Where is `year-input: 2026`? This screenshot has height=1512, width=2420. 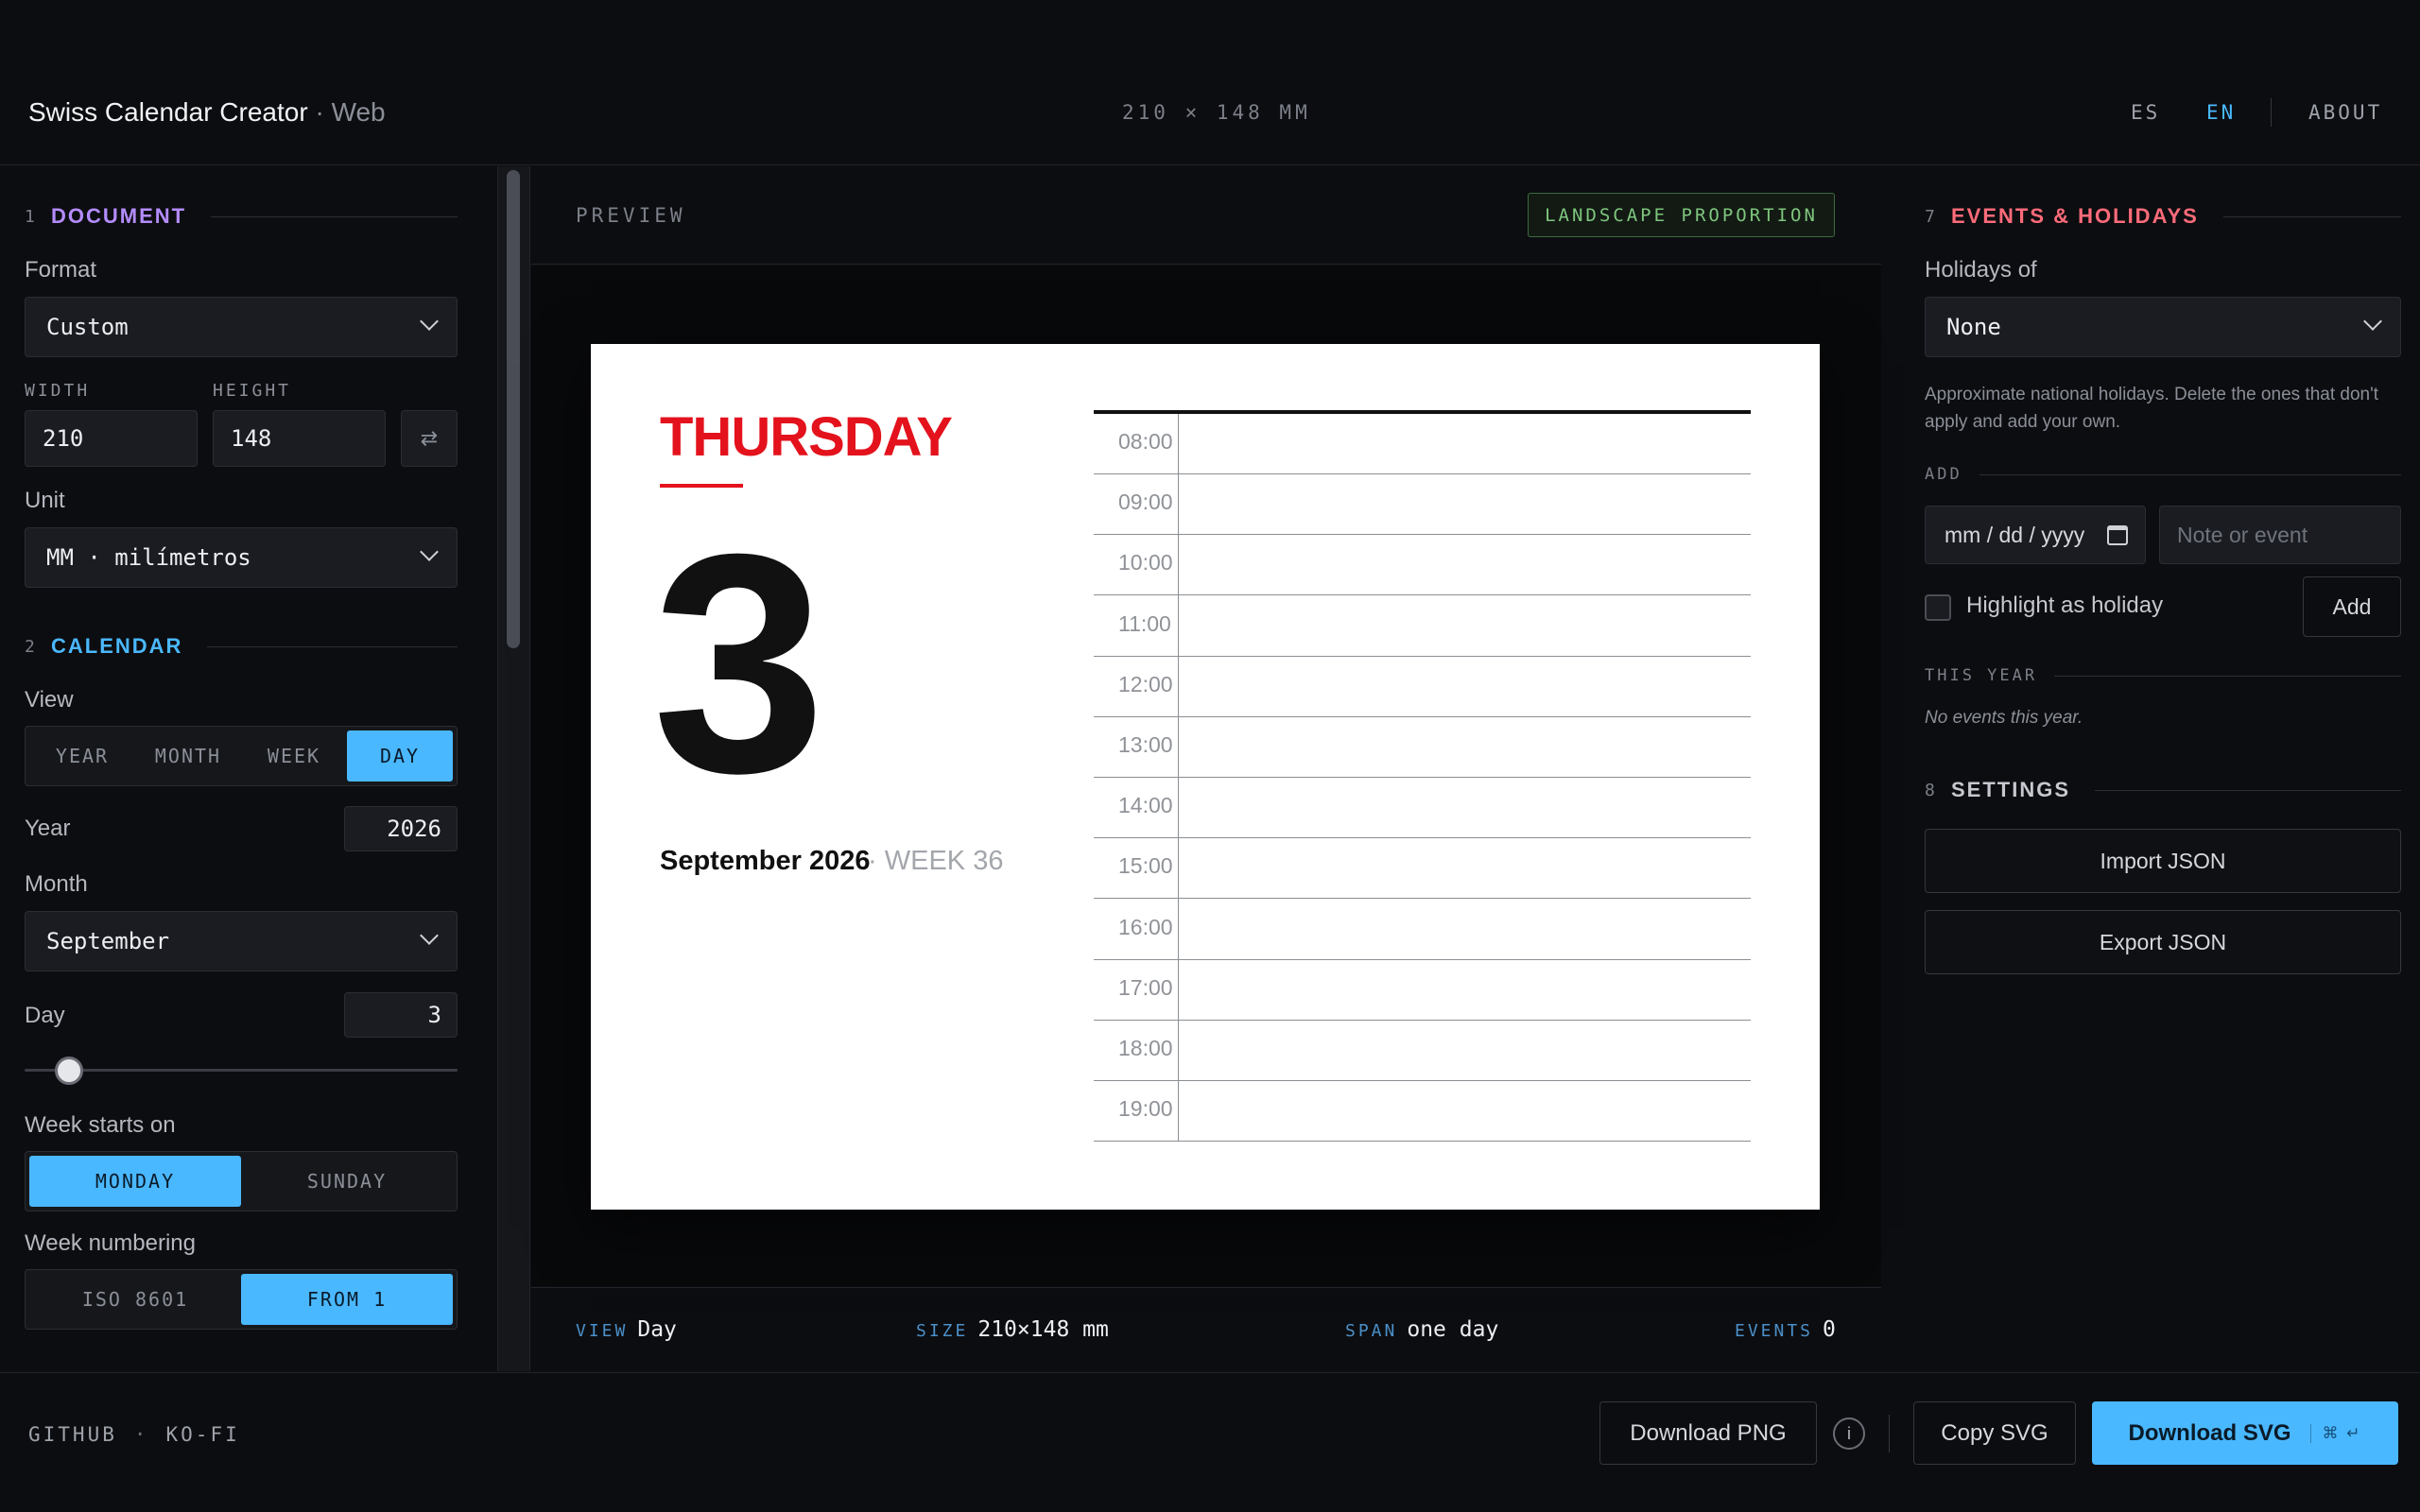 year-input: 2026 is located at coordinates (401, 828).